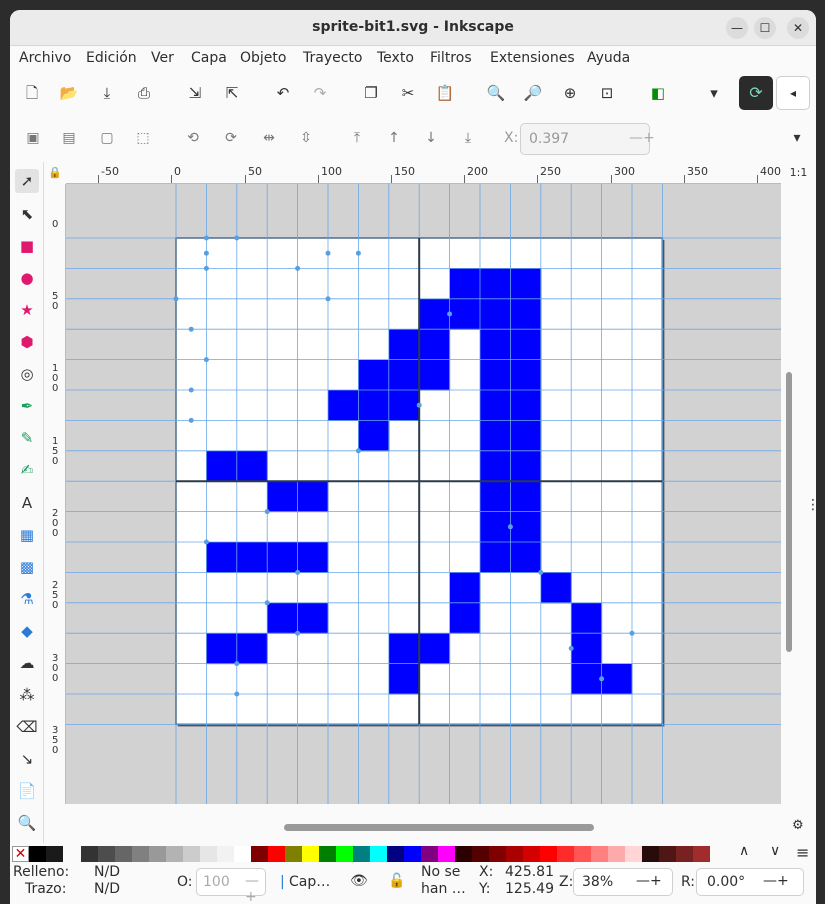 The height and width of the screenshot is (904, 825). Describe the element at coordinates (32, 93) in the screenshot. I see `new-document-icon: 🗋` at that location.